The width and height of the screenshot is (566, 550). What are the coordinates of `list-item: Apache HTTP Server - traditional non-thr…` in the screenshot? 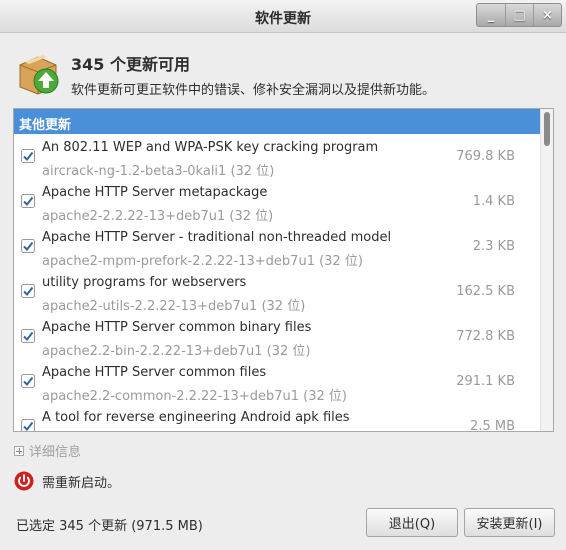 It's located at (277, 246).